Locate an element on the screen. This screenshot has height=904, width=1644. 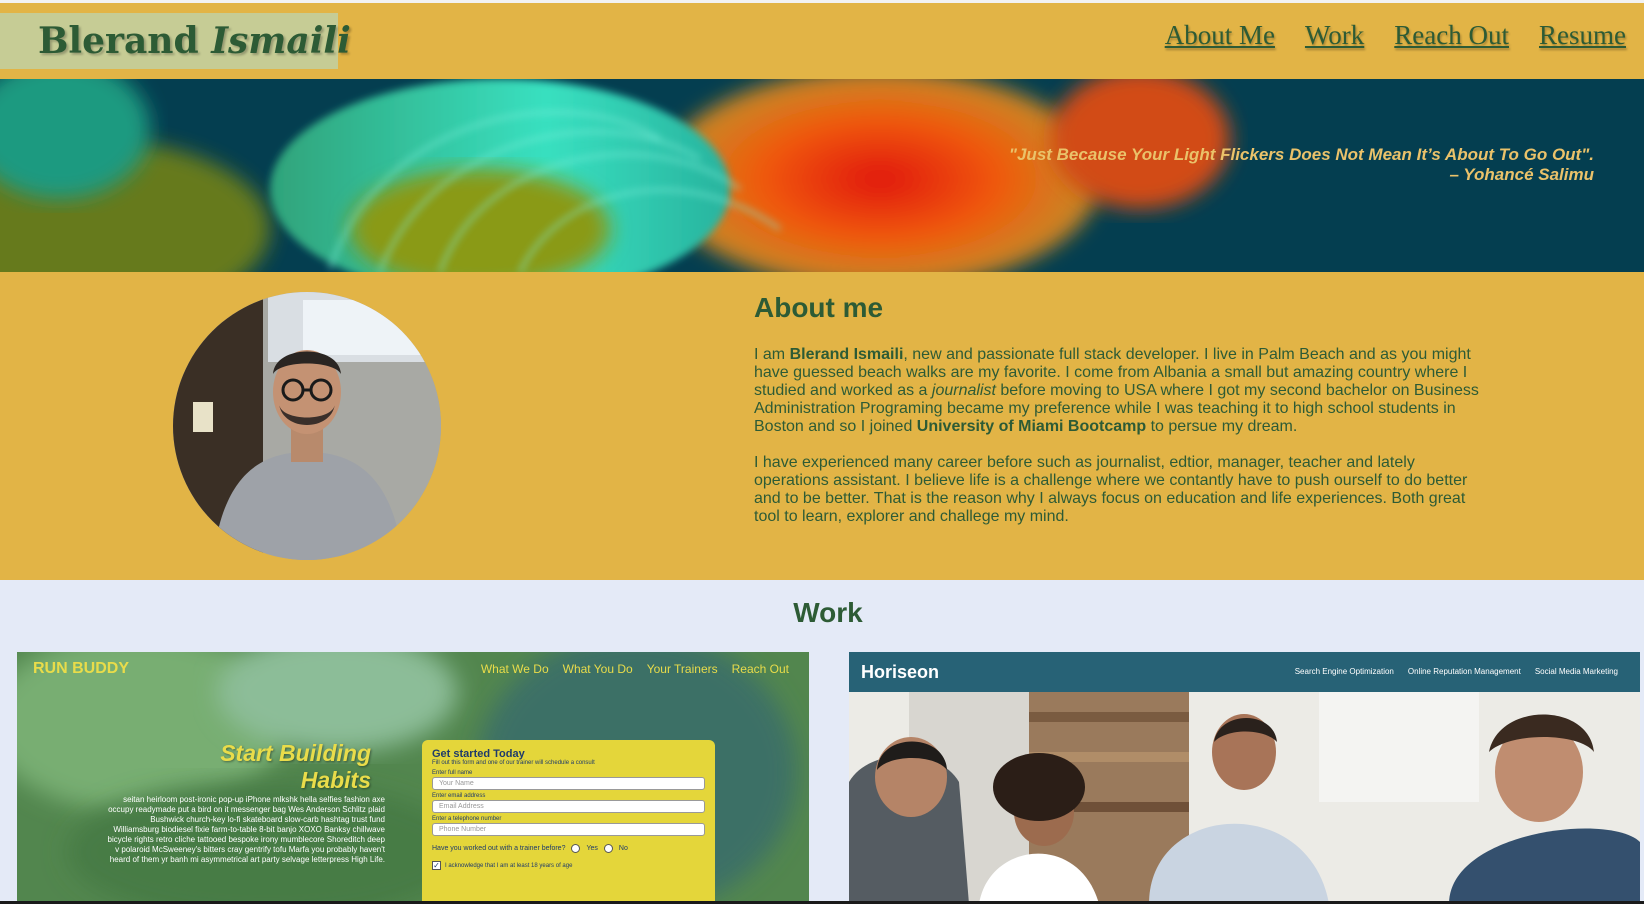
quote-author: – Yohancé Salimu is located at coordinates (1521, 174).